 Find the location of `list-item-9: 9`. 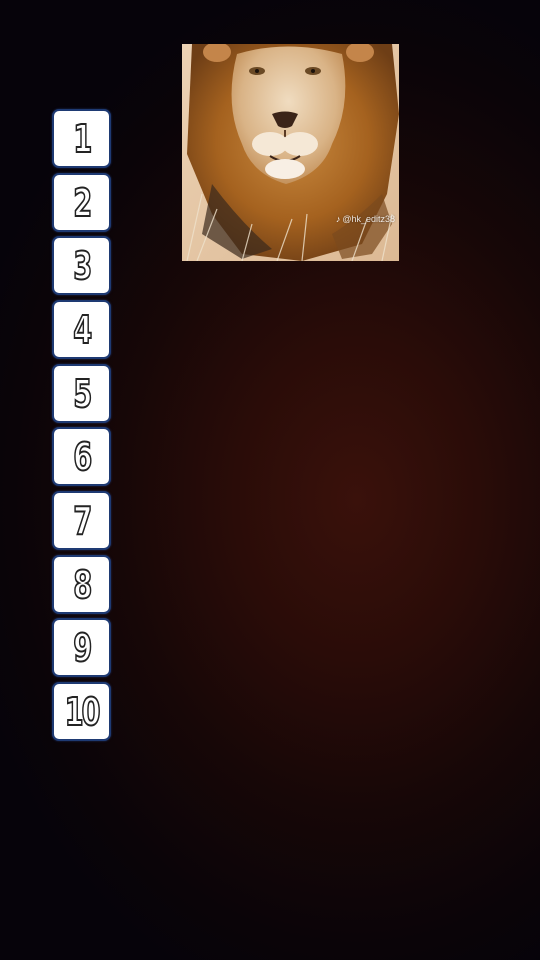

list-item-9: 9 is located at coordinates (81, 647).